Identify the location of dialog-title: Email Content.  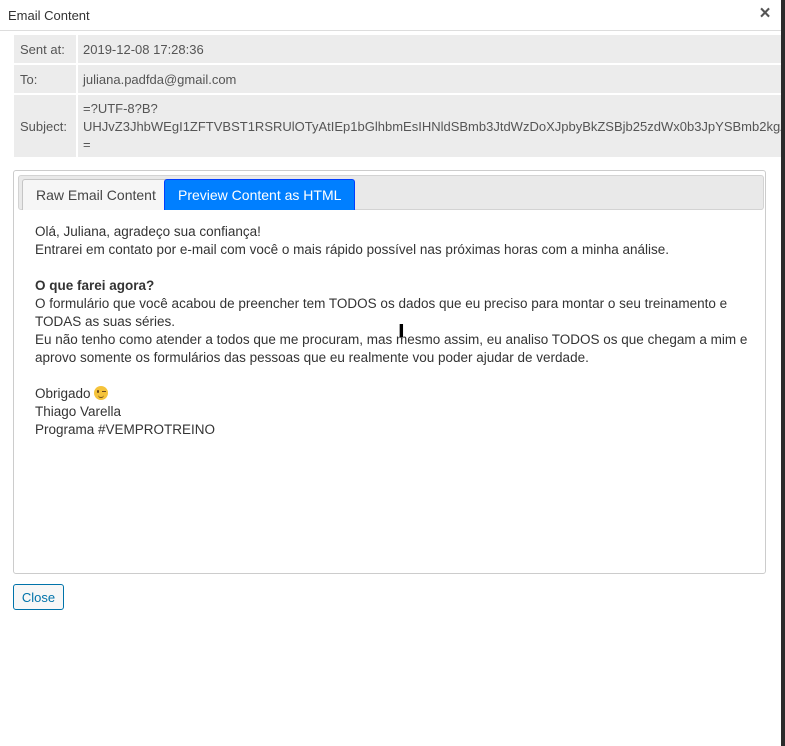
(49, 15).